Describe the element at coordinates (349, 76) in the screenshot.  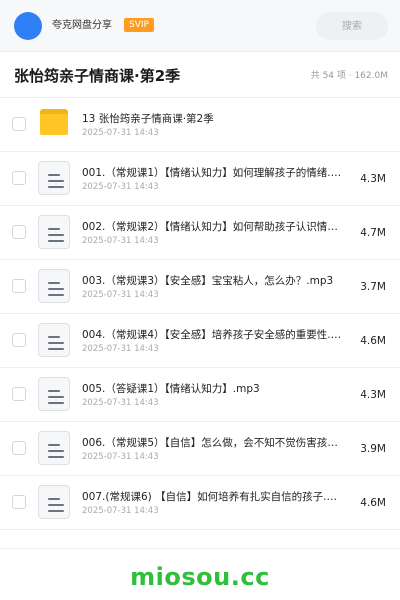
I see `item-count-summary: 共 54 项 · 162.0M` at that location.